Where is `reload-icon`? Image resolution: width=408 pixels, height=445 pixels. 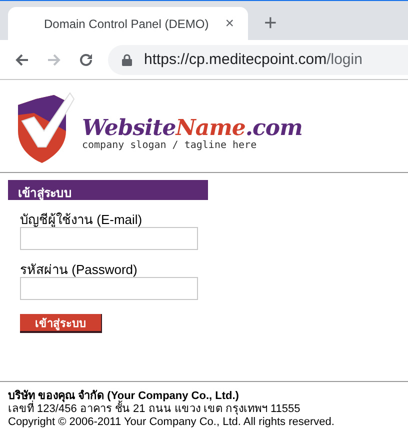
reload-icon is located at coordinates (86, 60).